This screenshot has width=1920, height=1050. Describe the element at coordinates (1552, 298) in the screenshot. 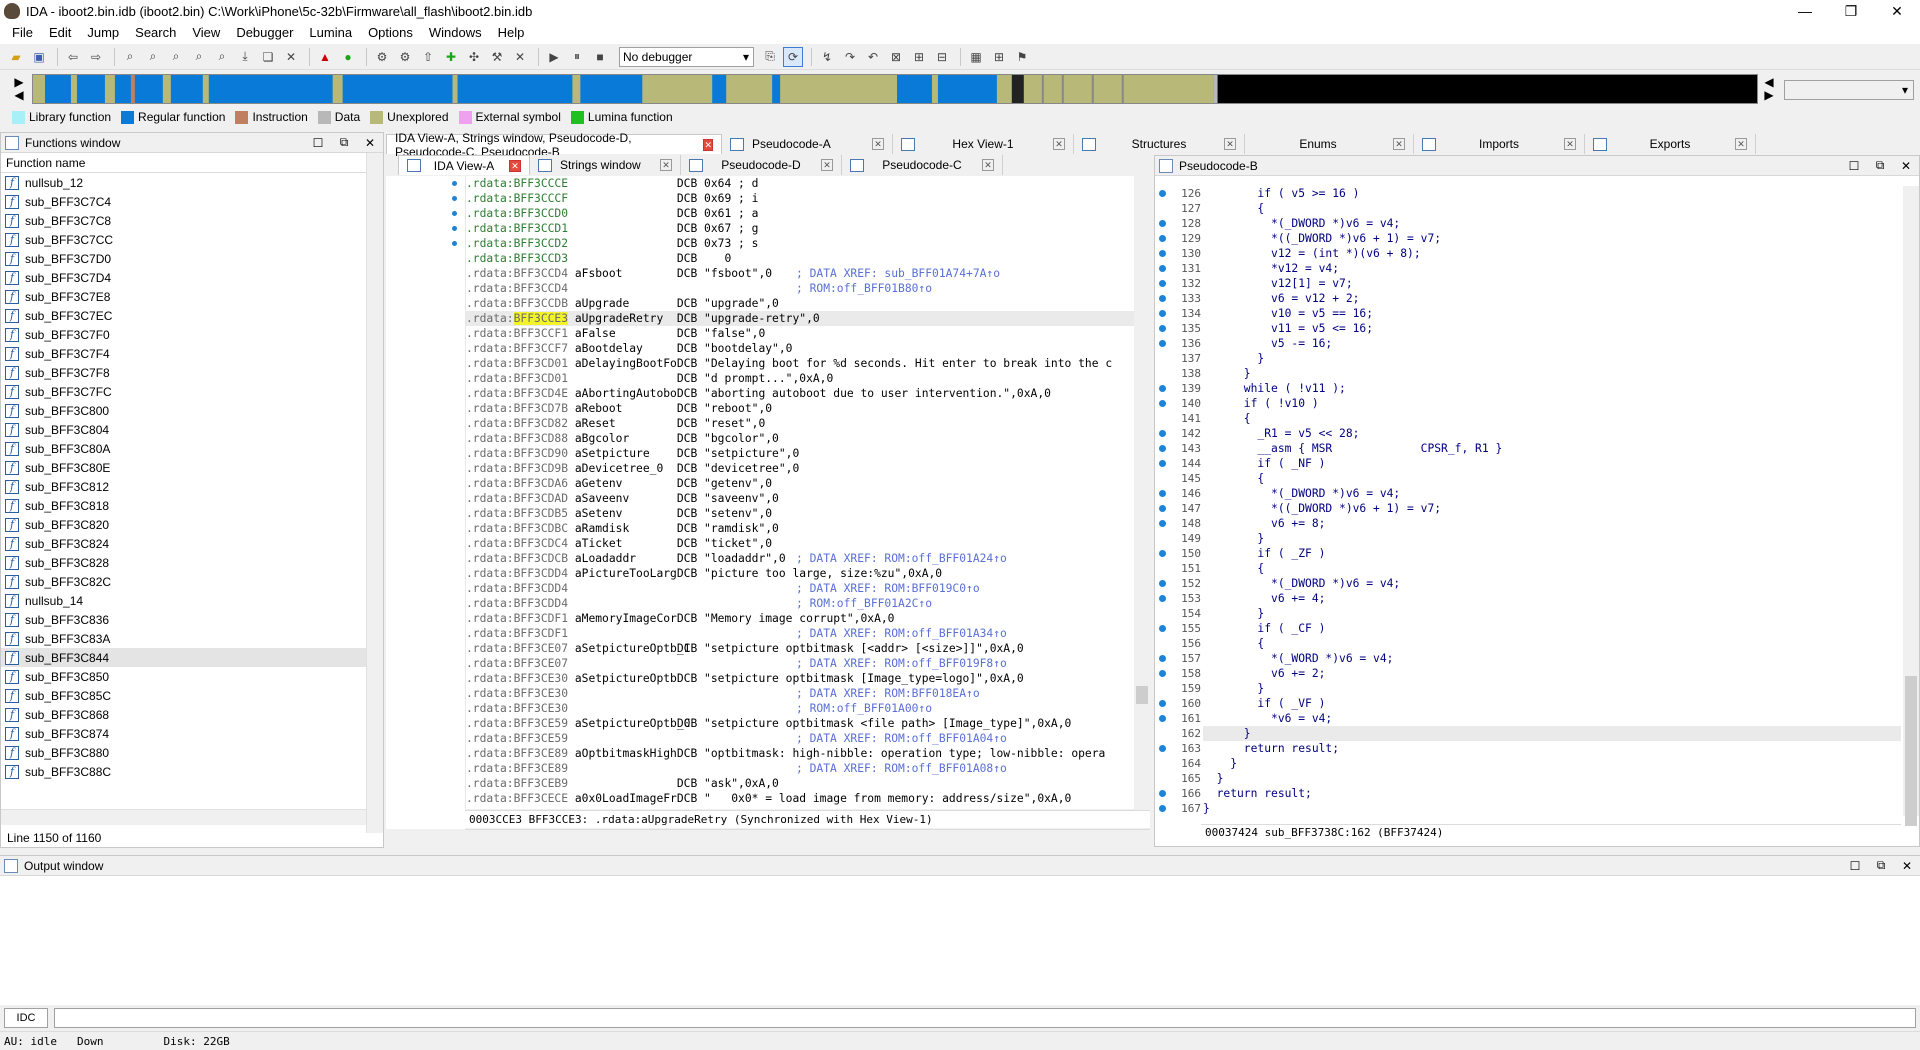

I see `pseudocode-line: v6 = v12 + 2;` at that location.